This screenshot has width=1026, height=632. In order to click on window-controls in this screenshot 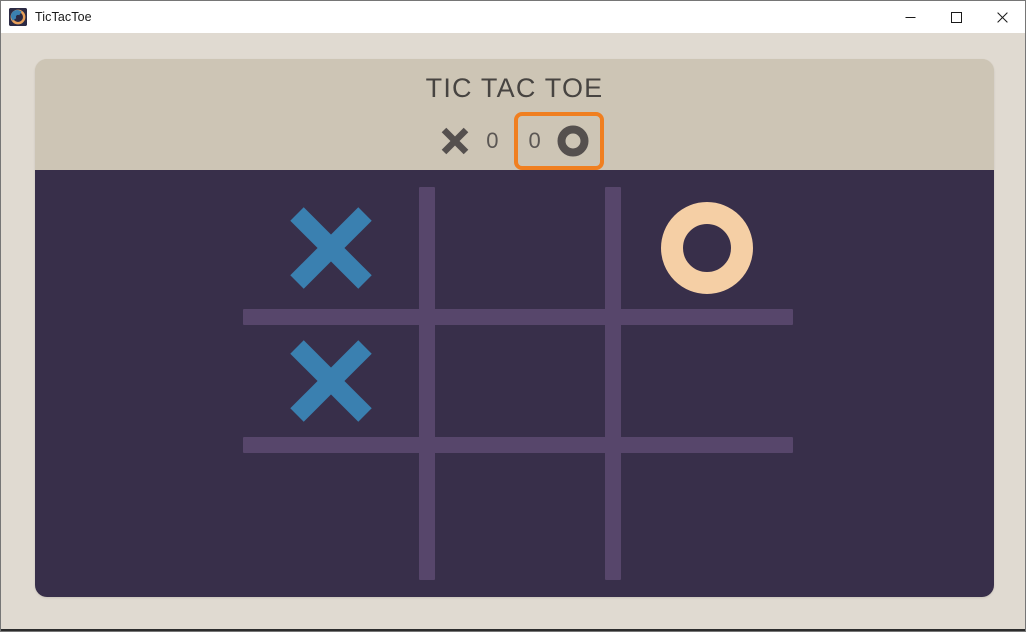, I will do `click(956, 17)`.